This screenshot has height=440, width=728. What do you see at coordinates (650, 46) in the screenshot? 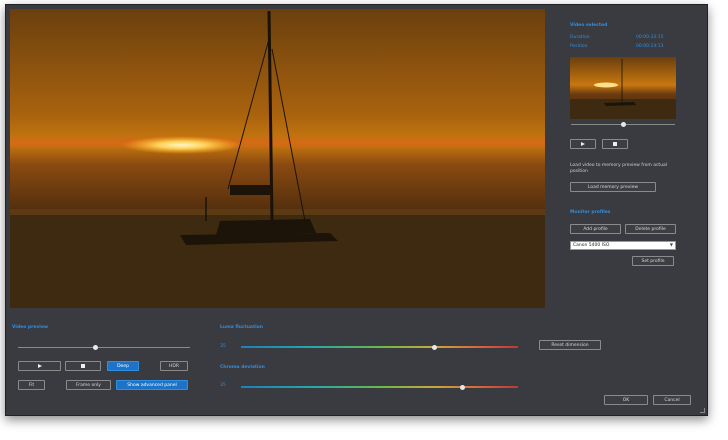
I see `position-value: 00:00:14:13` at bounding box center [650, 46].